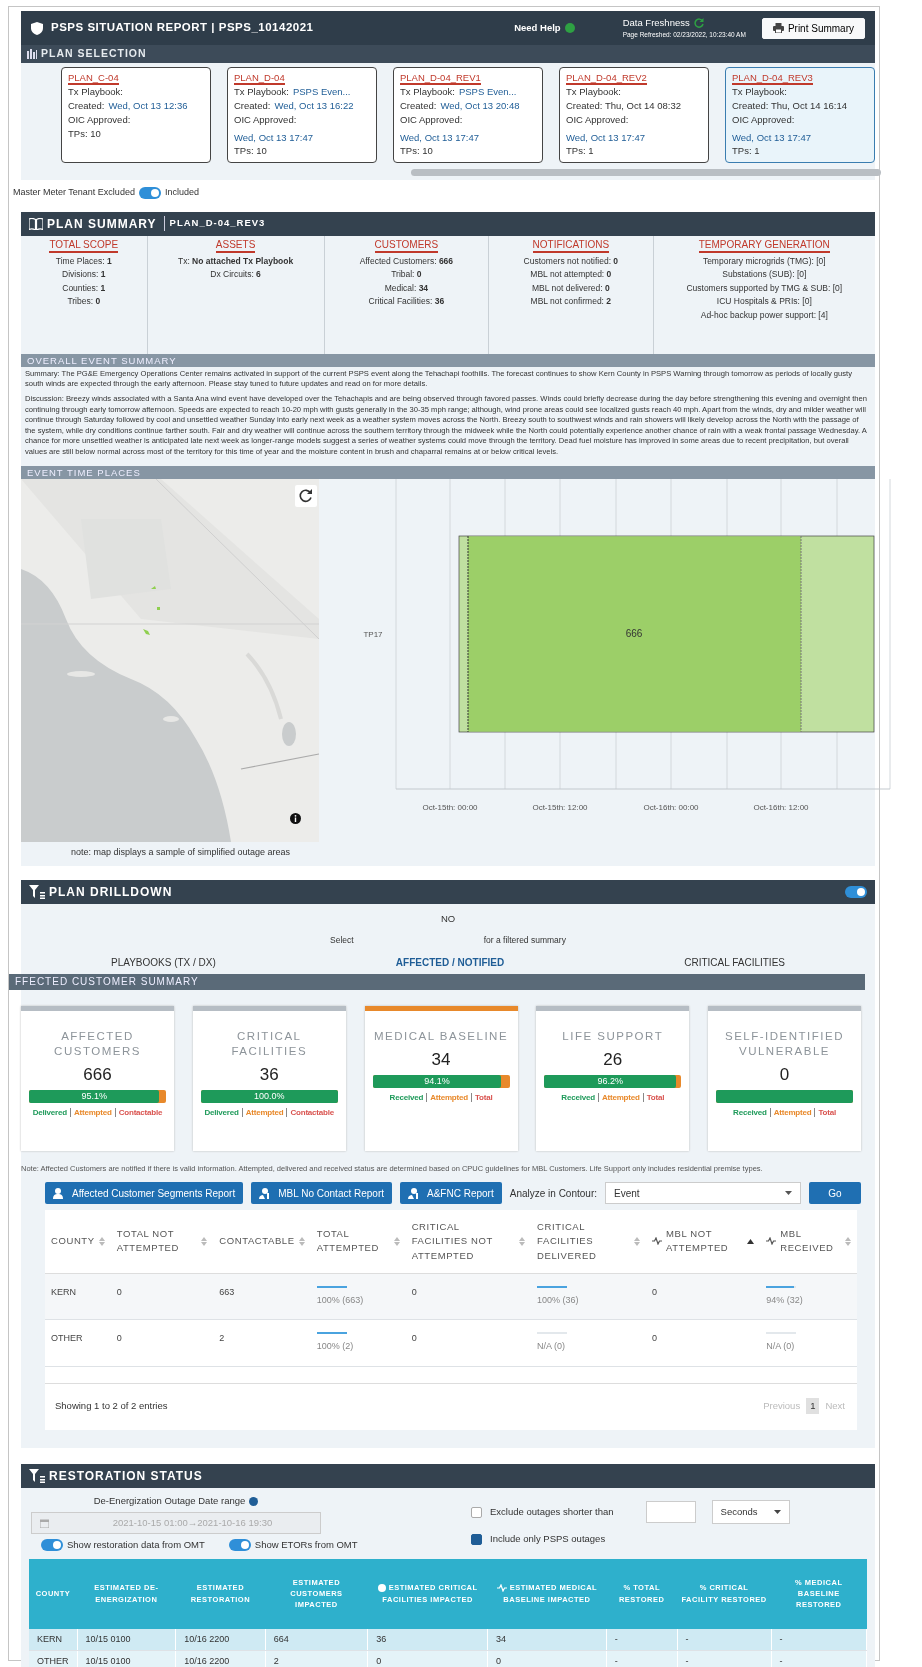 The width and height of the screenshot is (922, 1667). Describe the element at coordinates (670, 1512) in the screenshot. I see `input-field` at that location.